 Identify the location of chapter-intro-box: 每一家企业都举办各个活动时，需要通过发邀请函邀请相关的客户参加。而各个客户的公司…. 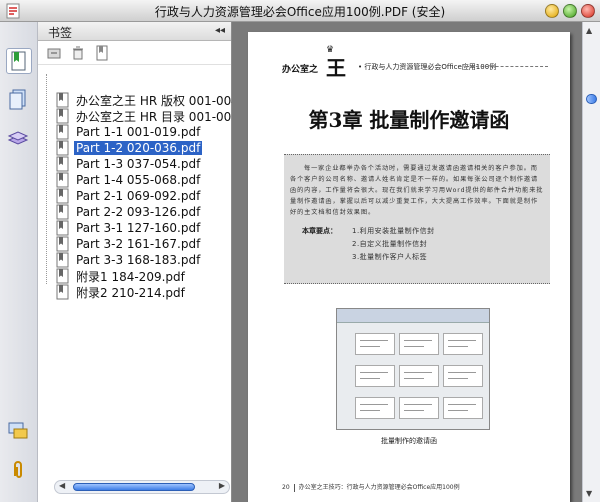
(417, 219).